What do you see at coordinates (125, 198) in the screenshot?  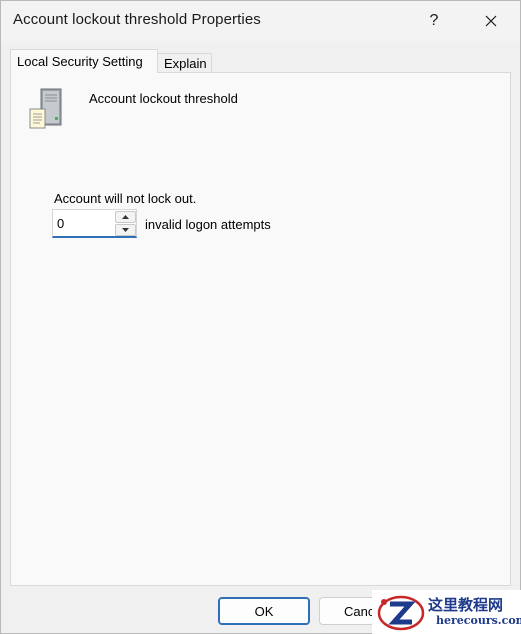 I see `lockout-status-text: Account will not lock out.` at bounding box center [125, 198].